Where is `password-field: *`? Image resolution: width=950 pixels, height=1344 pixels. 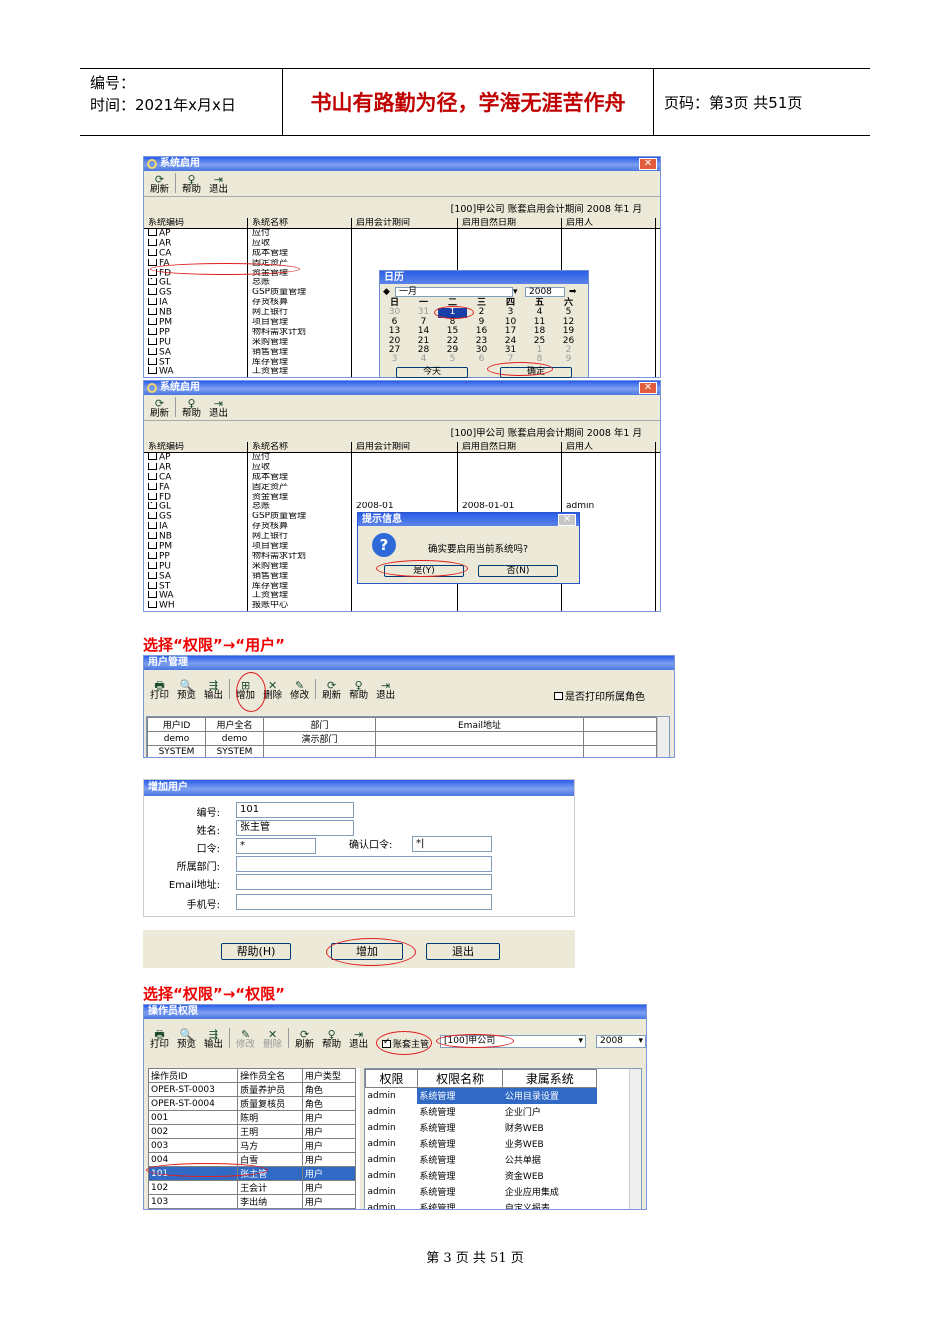
password-field: * is located at coordinates (276, 846).